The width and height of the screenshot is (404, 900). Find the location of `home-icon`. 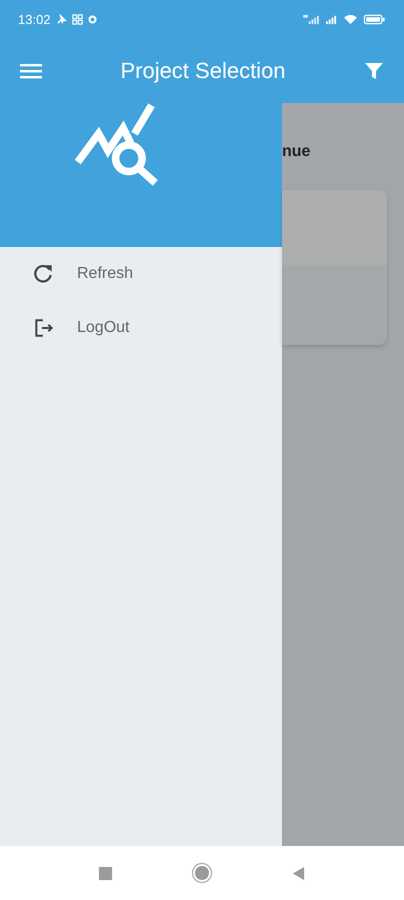

home-icon is located at coordinates (202, 873).